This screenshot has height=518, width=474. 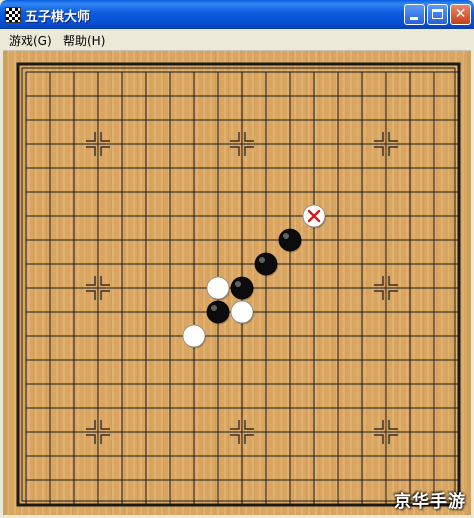 I want to click on close-icon: ✕, so click(x=460, y=14).